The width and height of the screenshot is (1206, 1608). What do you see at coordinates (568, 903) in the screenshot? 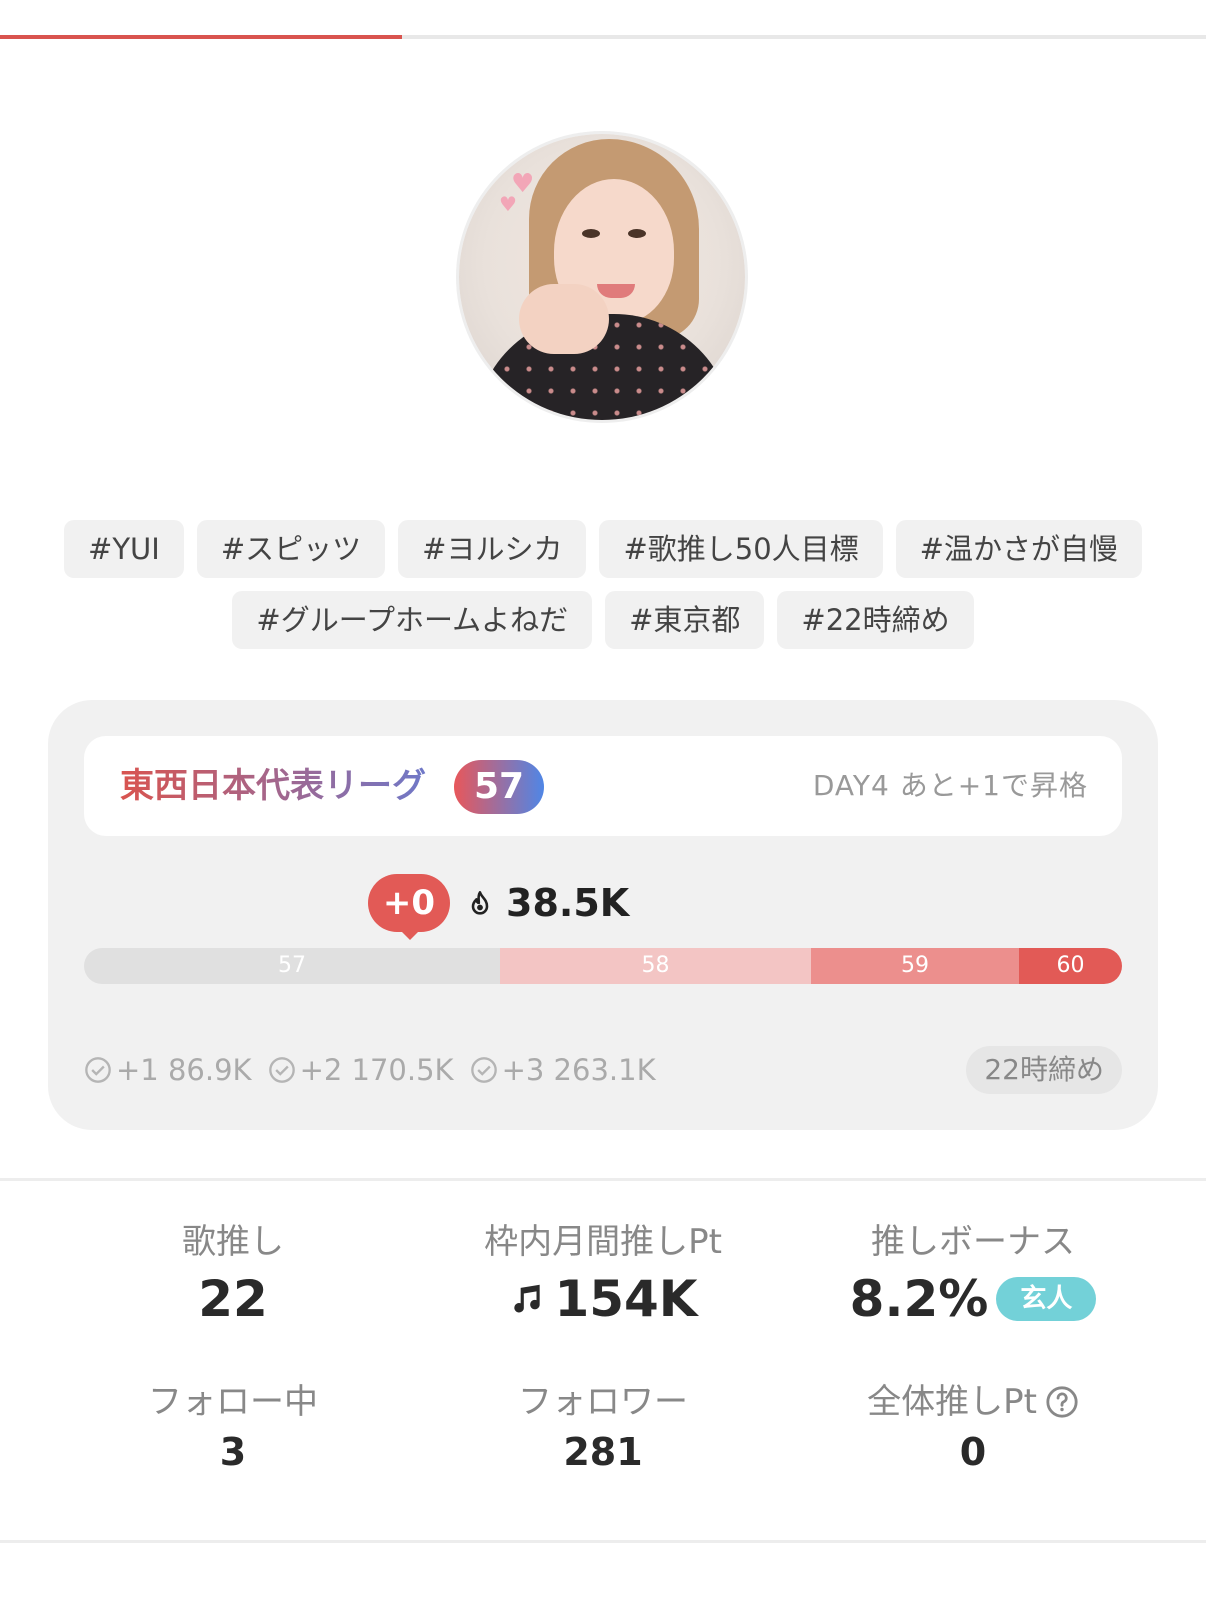
I see `league-points: 38.5K` at bounding box center [568, 903].